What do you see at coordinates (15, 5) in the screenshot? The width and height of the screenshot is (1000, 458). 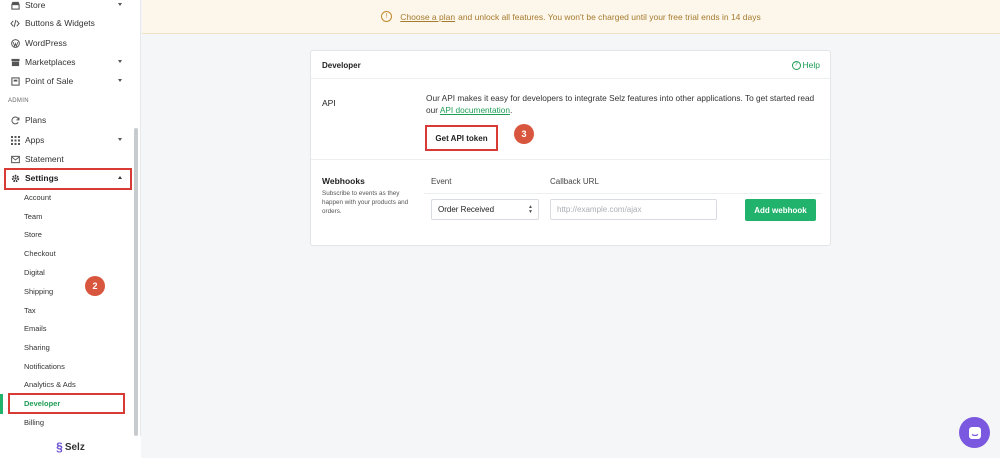 I see `store-icon` at bounding box center [15, 5].